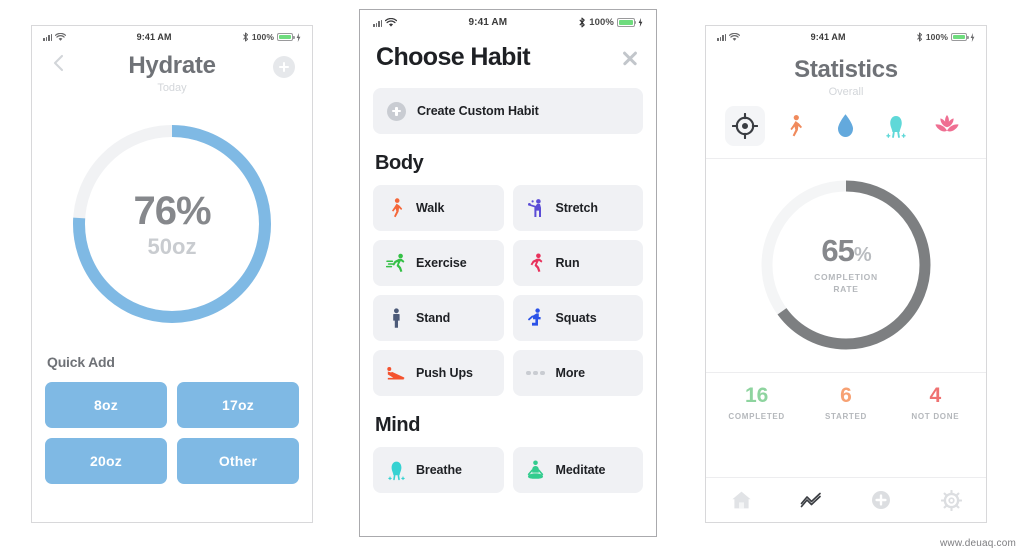 The width and height of the screenshot is (1024, 555). Describe the element at coordinates (837, 251) in the screenshot. I see `completion-percent-number: 65` at that location.